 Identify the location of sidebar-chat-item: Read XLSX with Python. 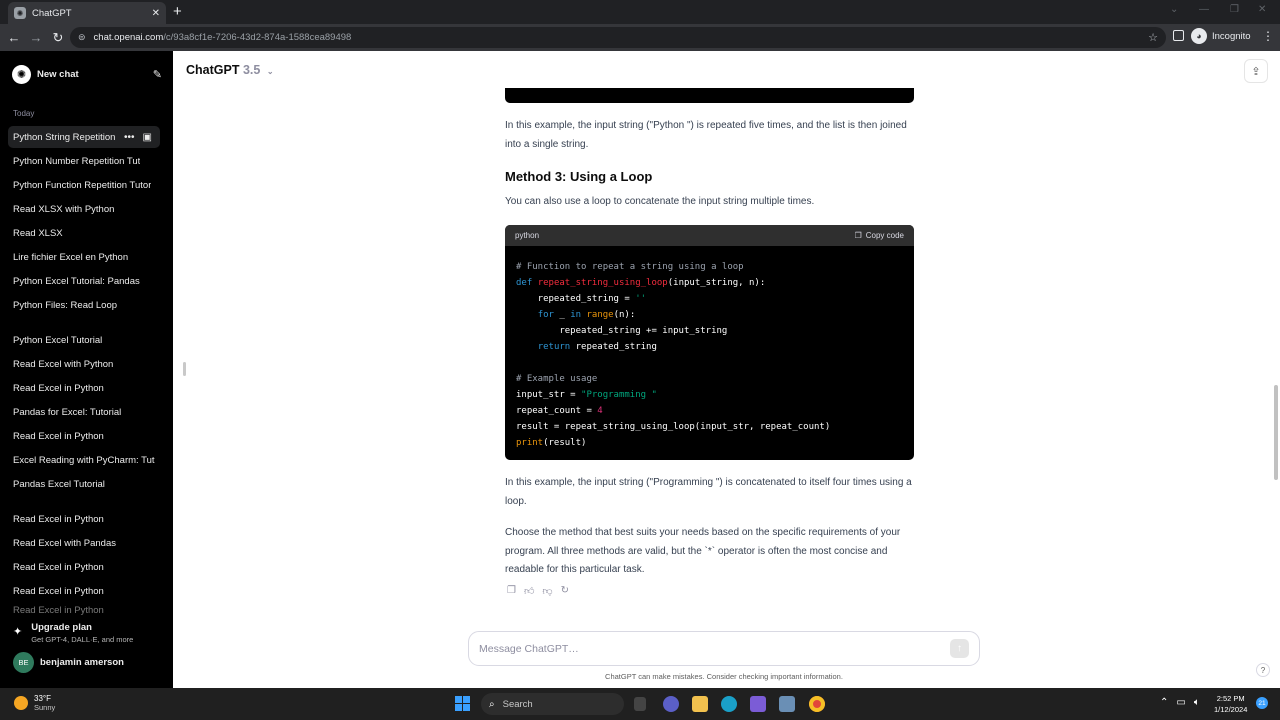
(84, 209).